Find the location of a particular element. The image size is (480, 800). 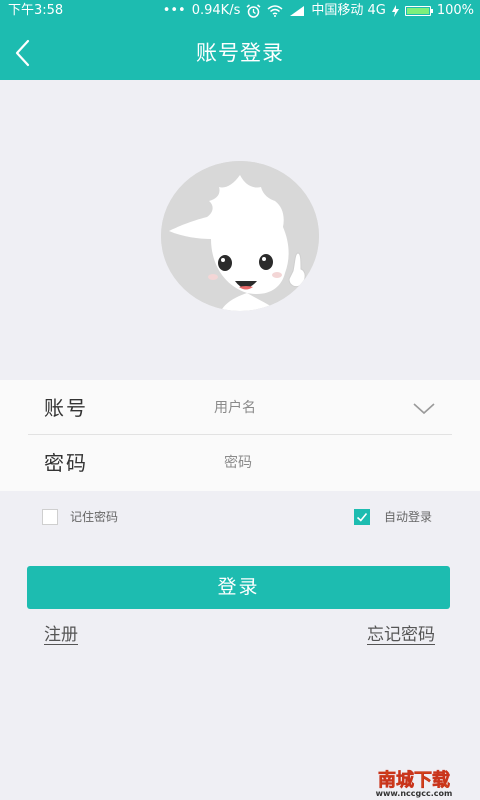

network-speed: 0.94K/s is located at coordinates (216, 10).